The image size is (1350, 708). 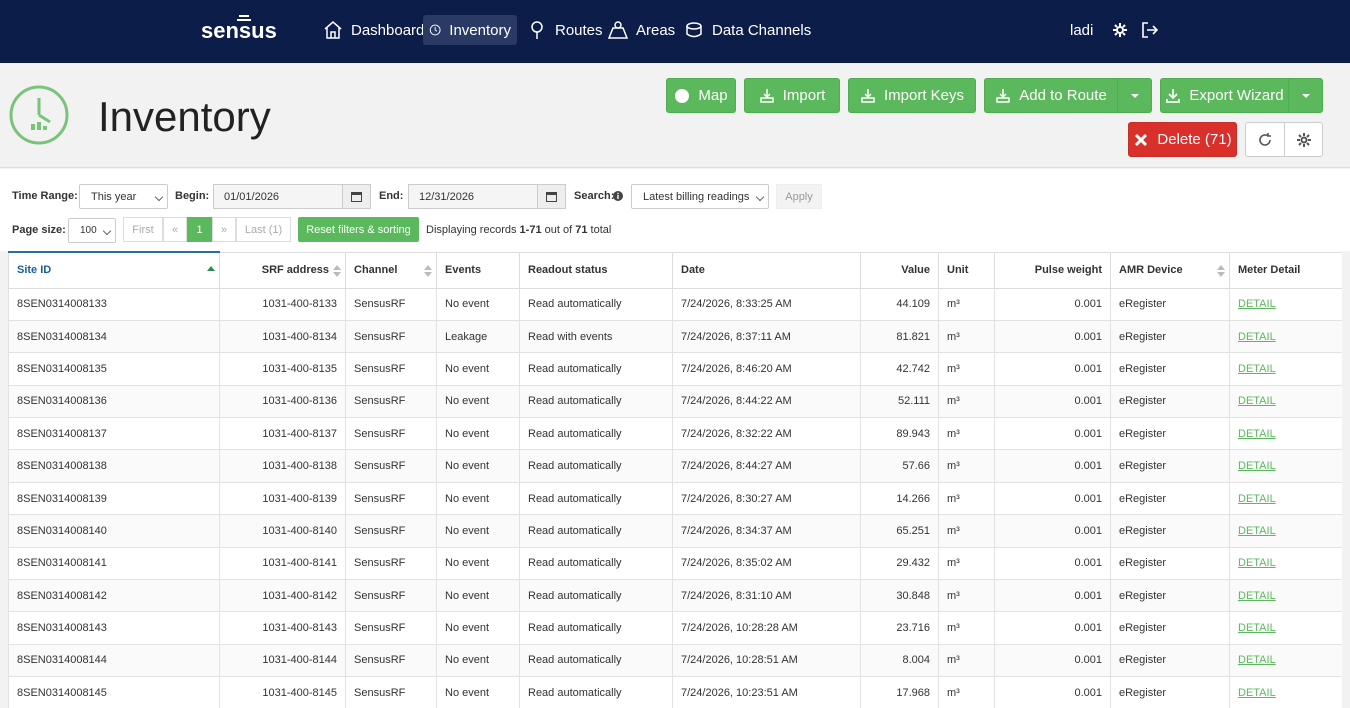 I want to click on col-unit: Unit, so click(x=966, y=270).